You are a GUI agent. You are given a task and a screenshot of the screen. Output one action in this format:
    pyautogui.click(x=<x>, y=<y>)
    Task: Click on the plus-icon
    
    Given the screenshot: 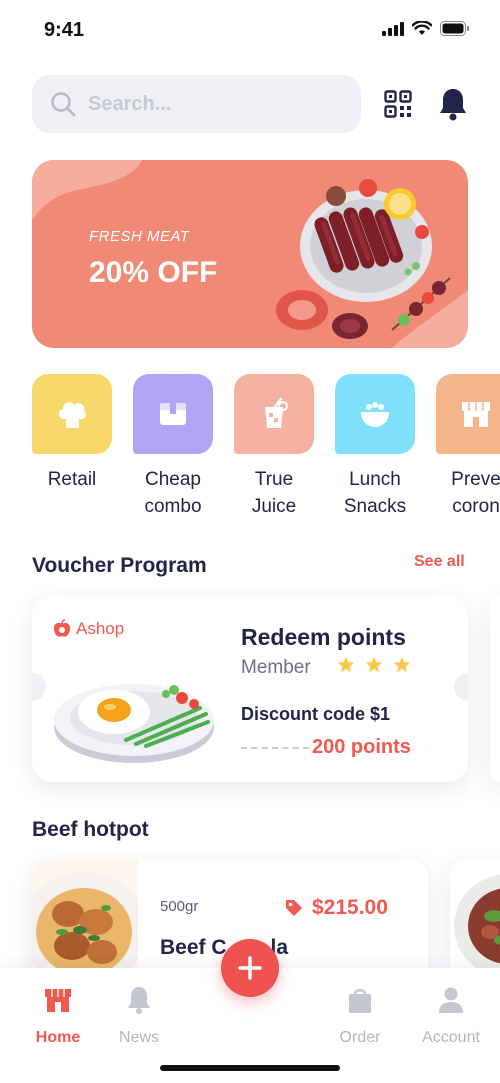 What is the action you would take?
    pyautogui.click(x=250, y=968)
    